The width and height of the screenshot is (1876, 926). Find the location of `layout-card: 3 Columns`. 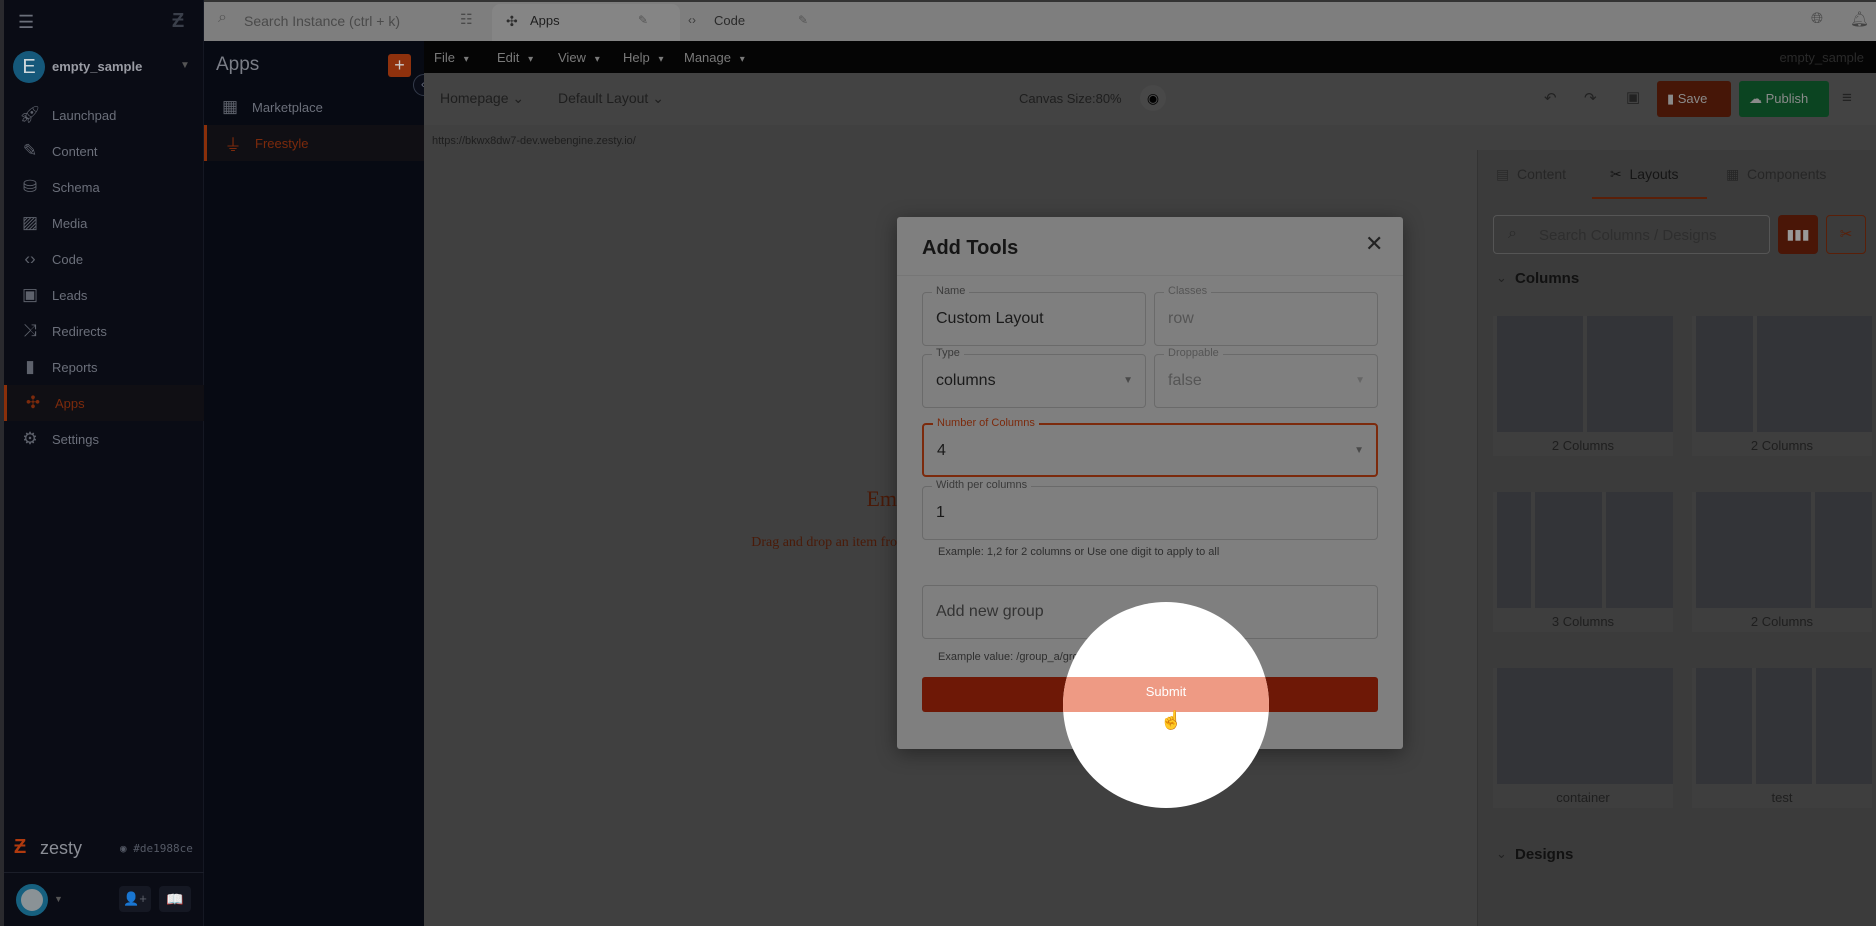

layout-card: 3 Columns is located at coordinates (1583, 562).